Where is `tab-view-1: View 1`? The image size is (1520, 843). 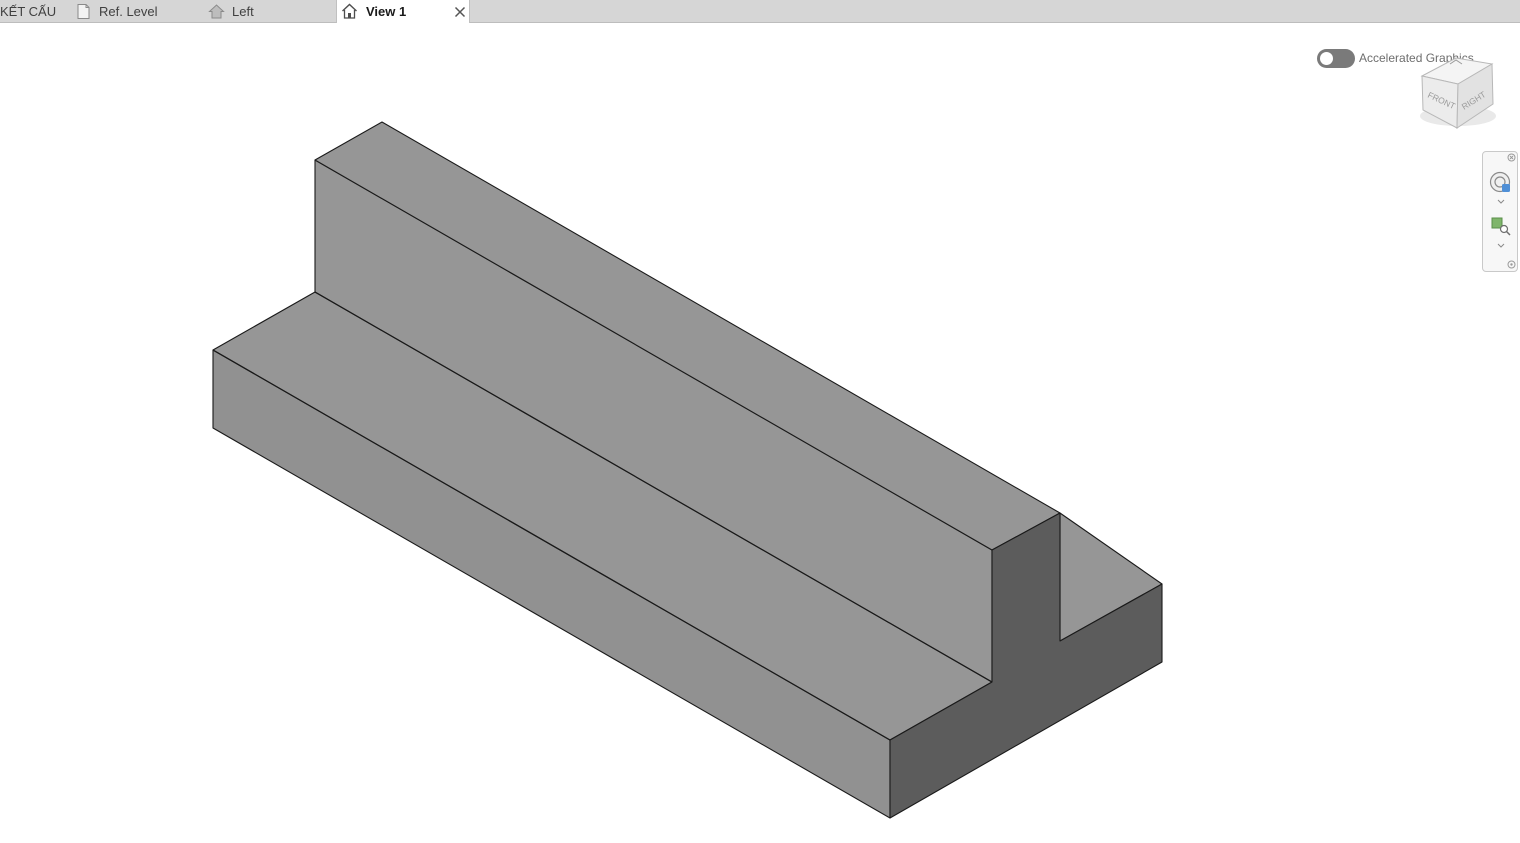
tab-view-1: View 1 is located at coordinates (403, 11).